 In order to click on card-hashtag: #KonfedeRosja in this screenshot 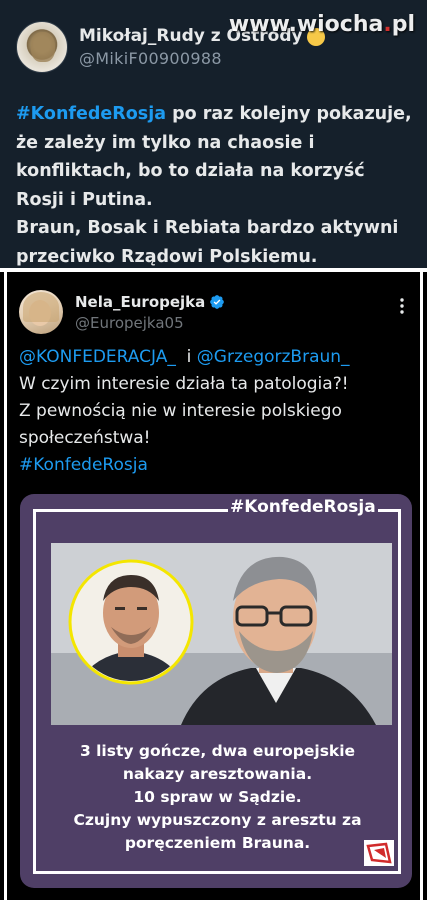, I will do `click(303, 507)`.